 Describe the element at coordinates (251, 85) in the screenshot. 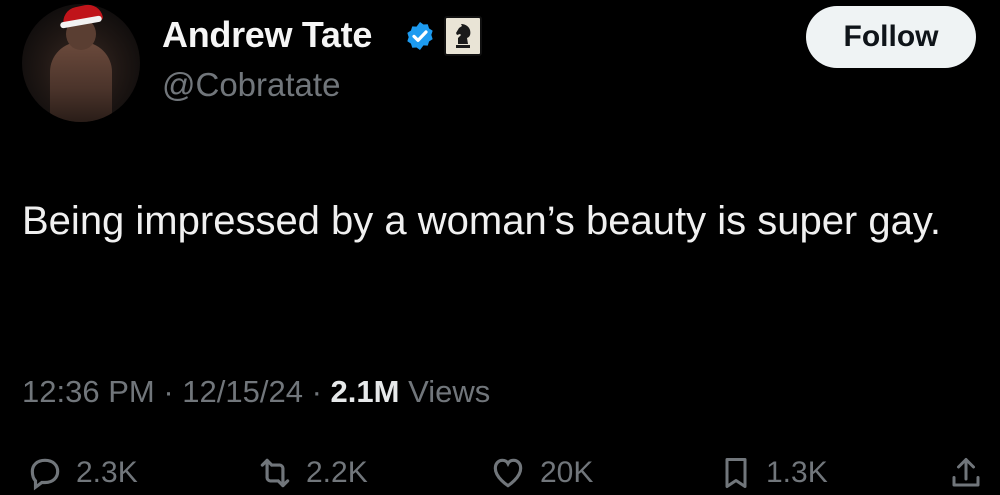

I see `user-handle: @Cobratate` at that location.